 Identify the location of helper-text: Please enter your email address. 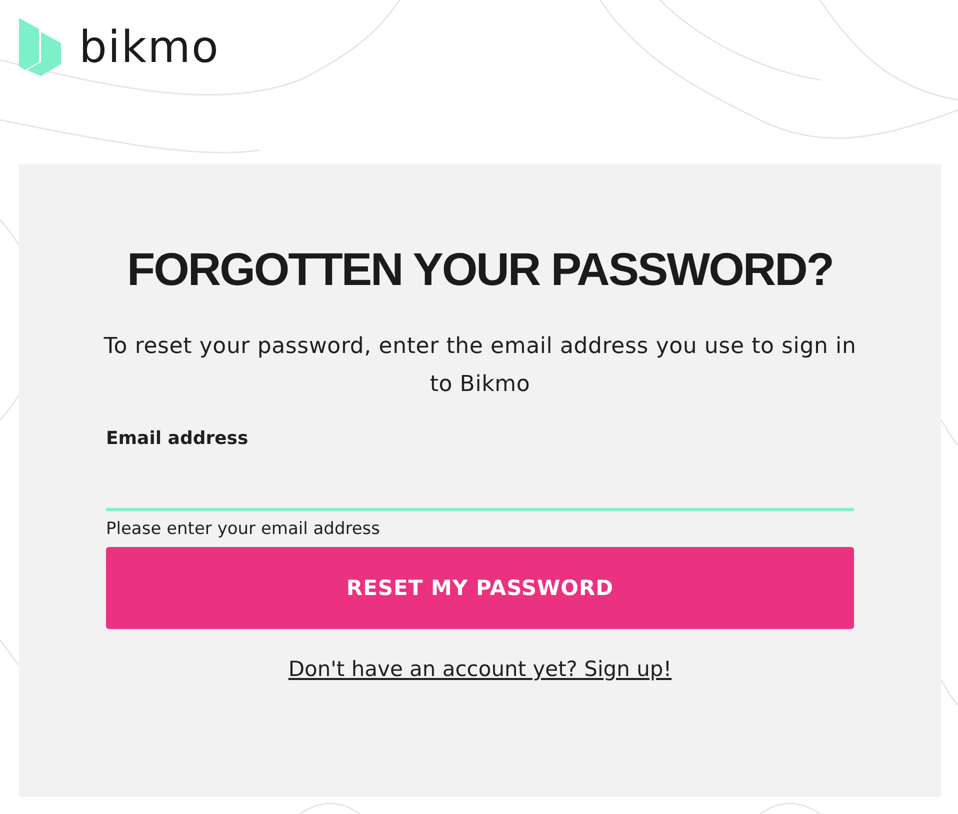
(243, 529).